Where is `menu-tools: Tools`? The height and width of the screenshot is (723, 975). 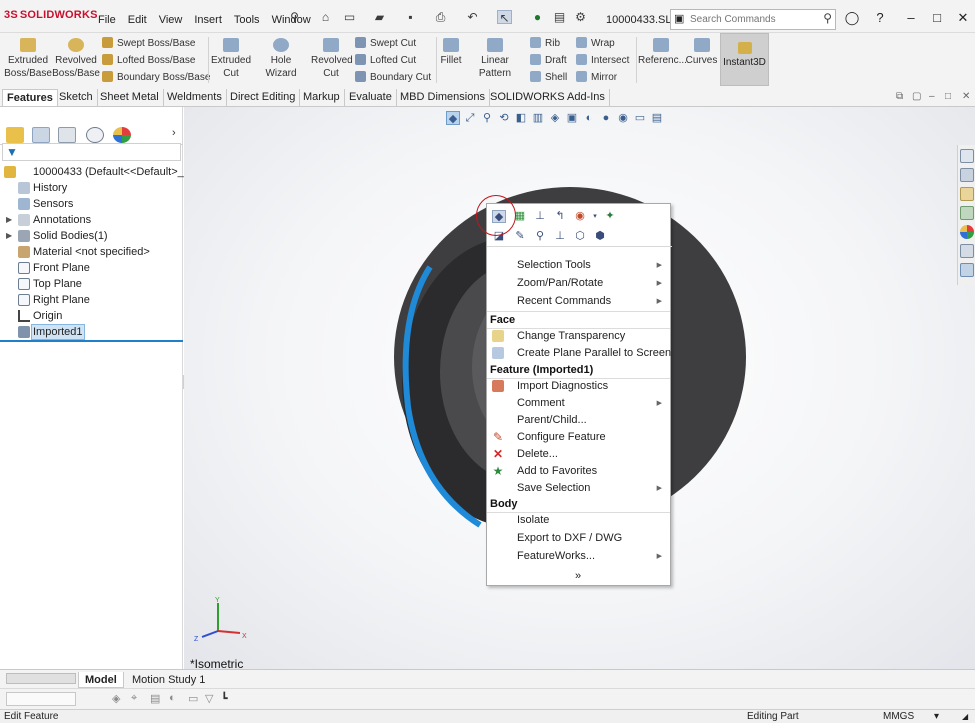 menu-tools: Tools is located at coordinates (247, 20).